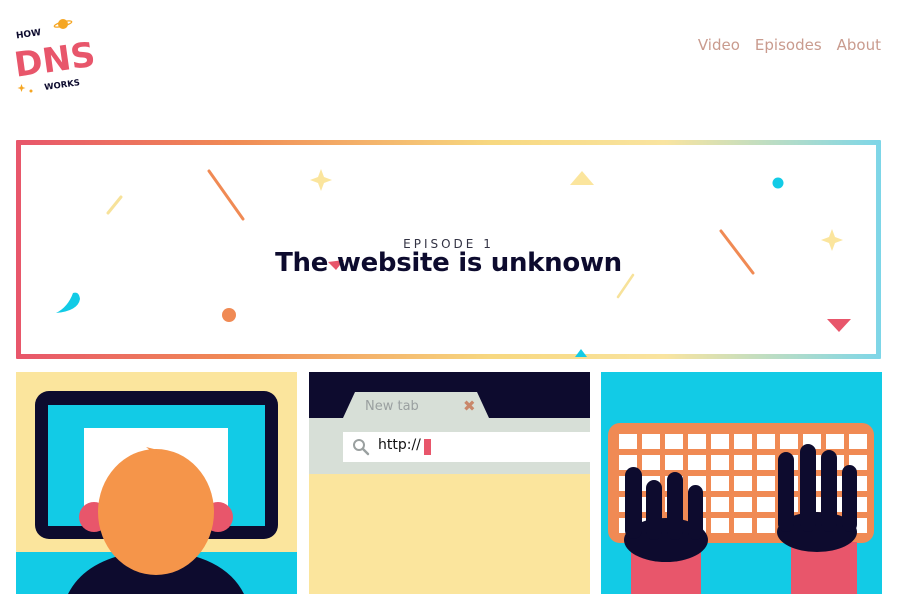 This screenshot has width=903, height=601. Describe the element at coordinates (63, 24) in the screenshot. I see `planet-icon` at that location.